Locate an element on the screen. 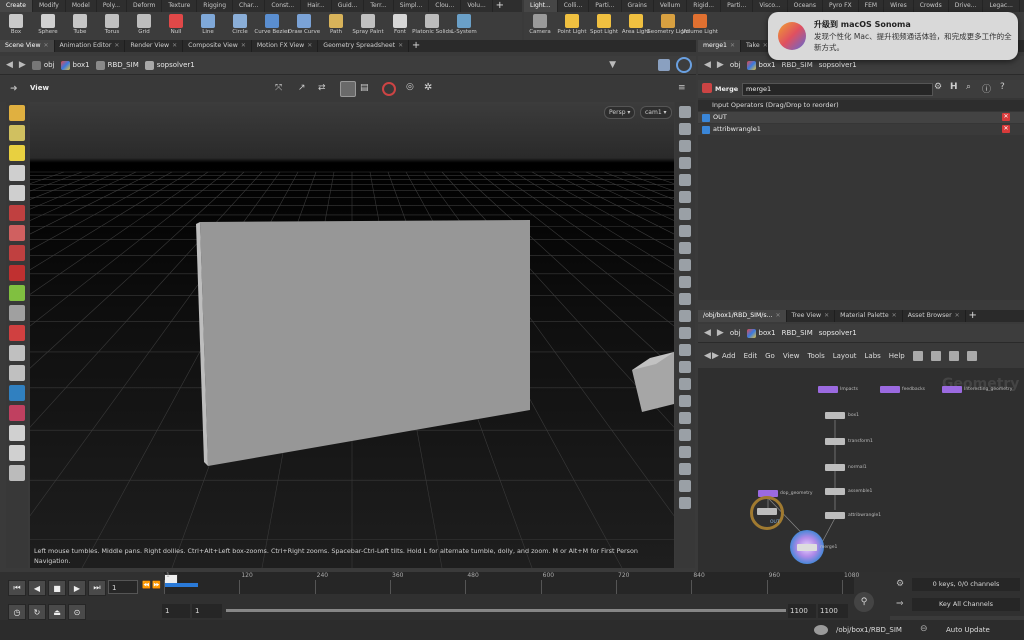 The height and width of the screenshot is (640, 1024). network-menu-tools: Tools is located at coordinates (815, 356).